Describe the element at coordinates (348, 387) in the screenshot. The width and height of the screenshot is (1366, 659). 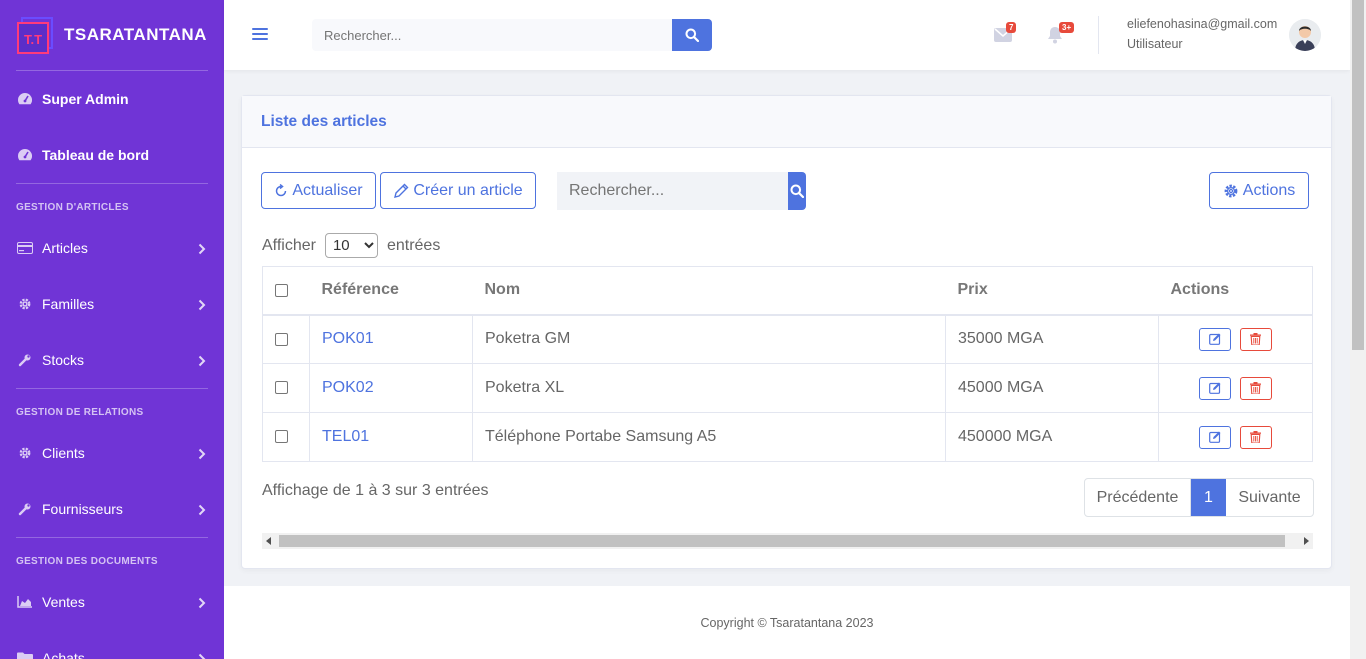
I see `article-ref-link: POK02` at that location.